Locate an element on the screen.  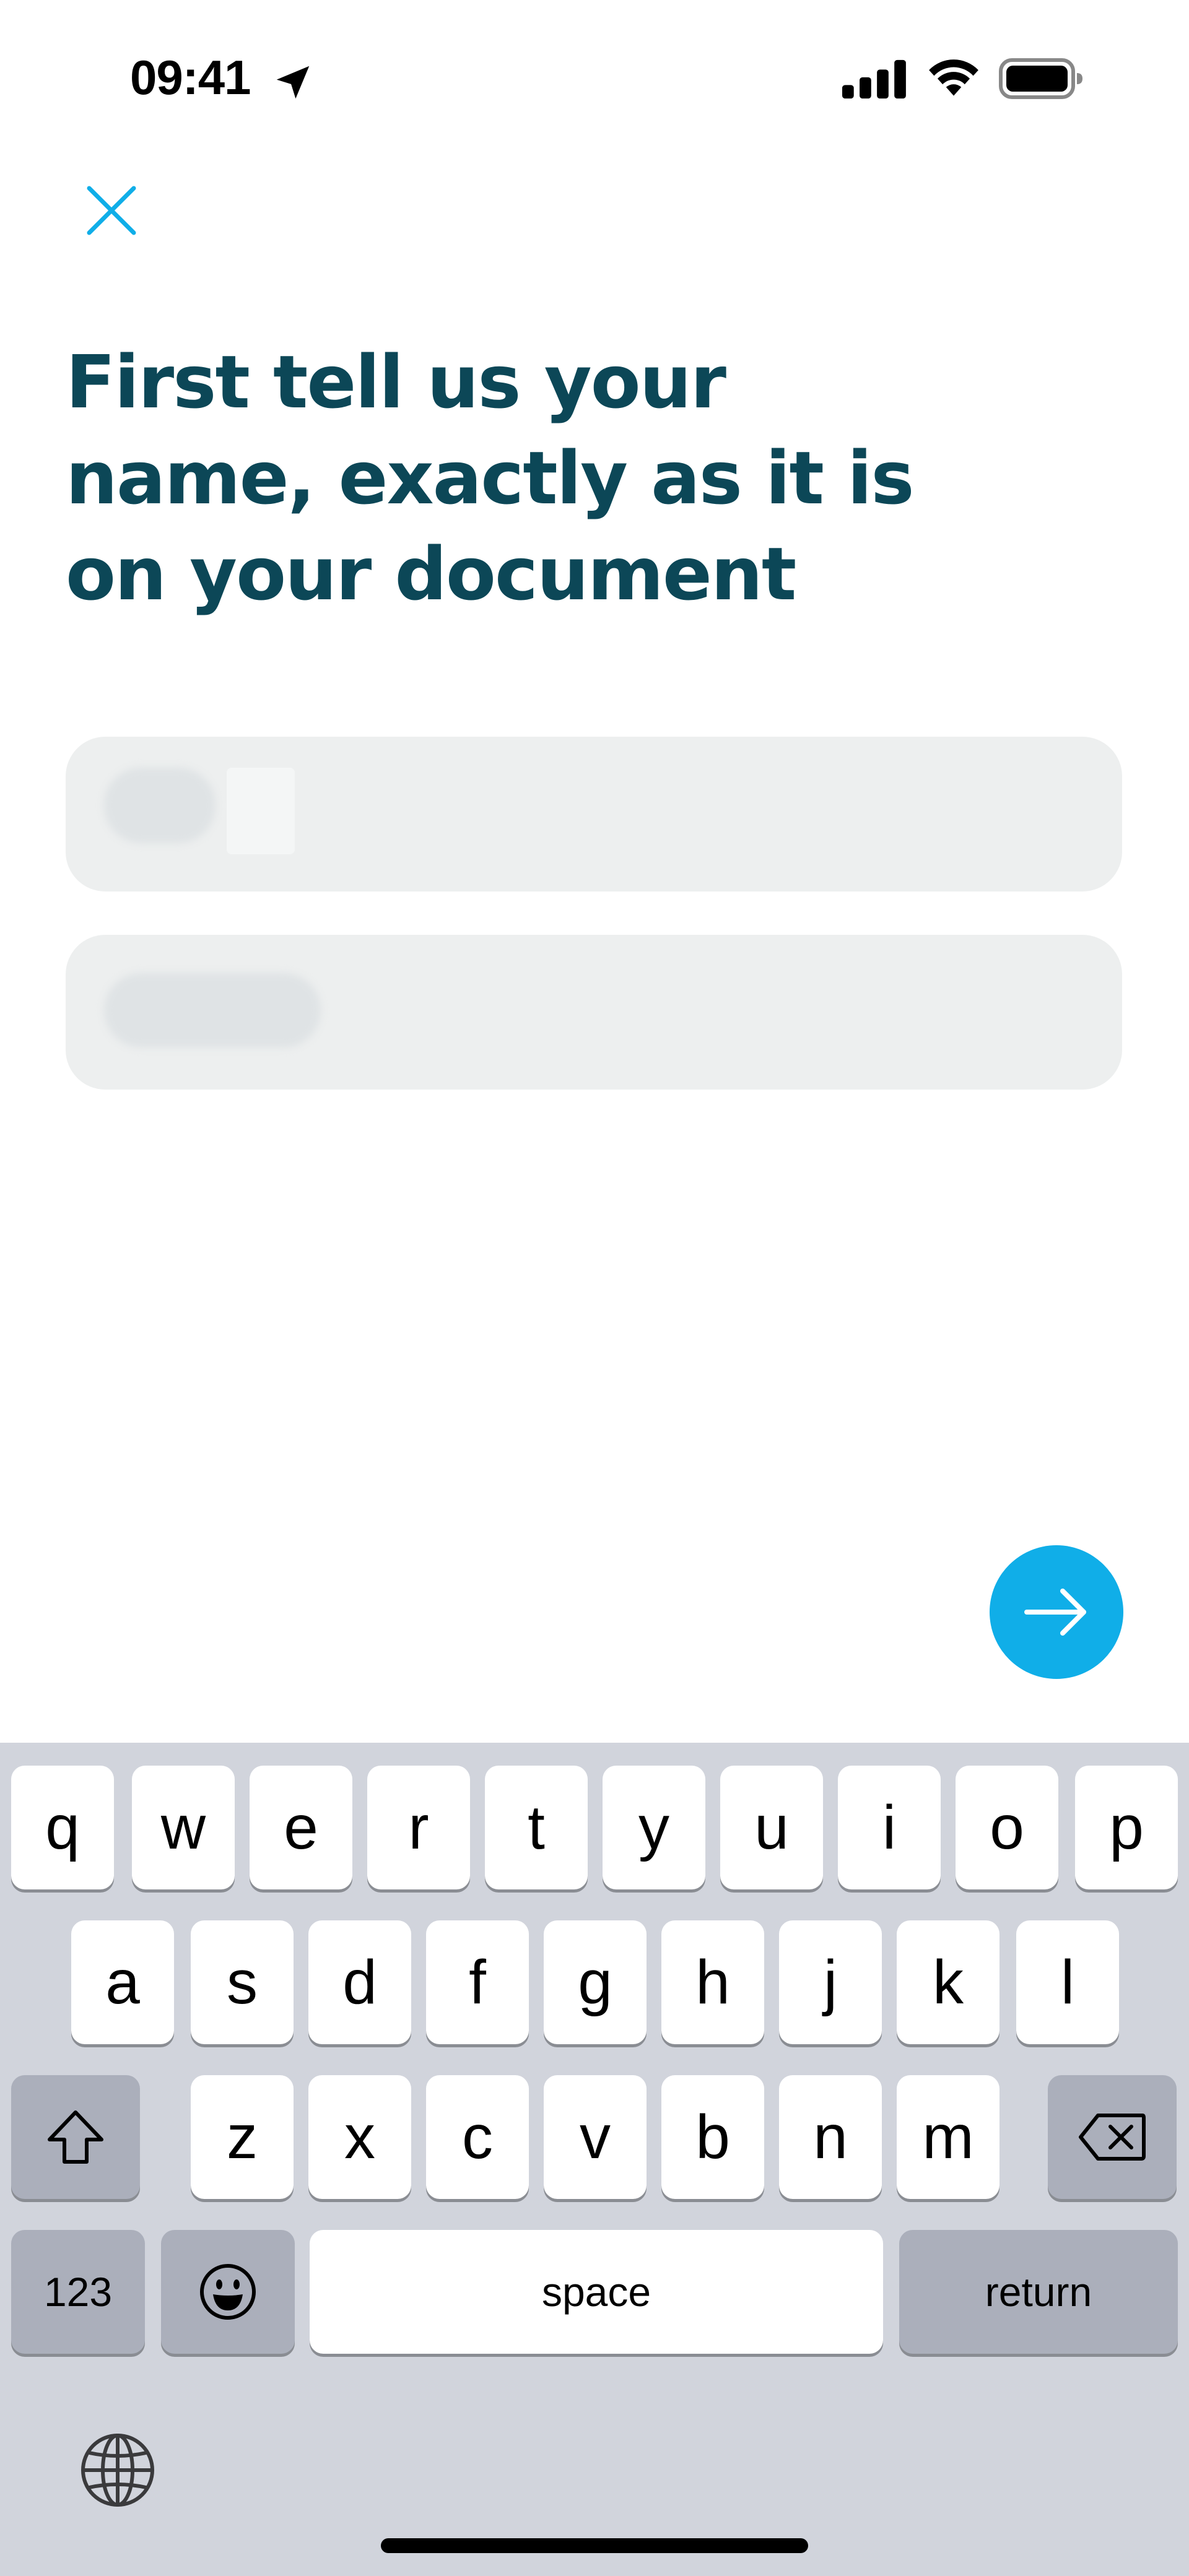
close-button is located at coordinates (111, 210).